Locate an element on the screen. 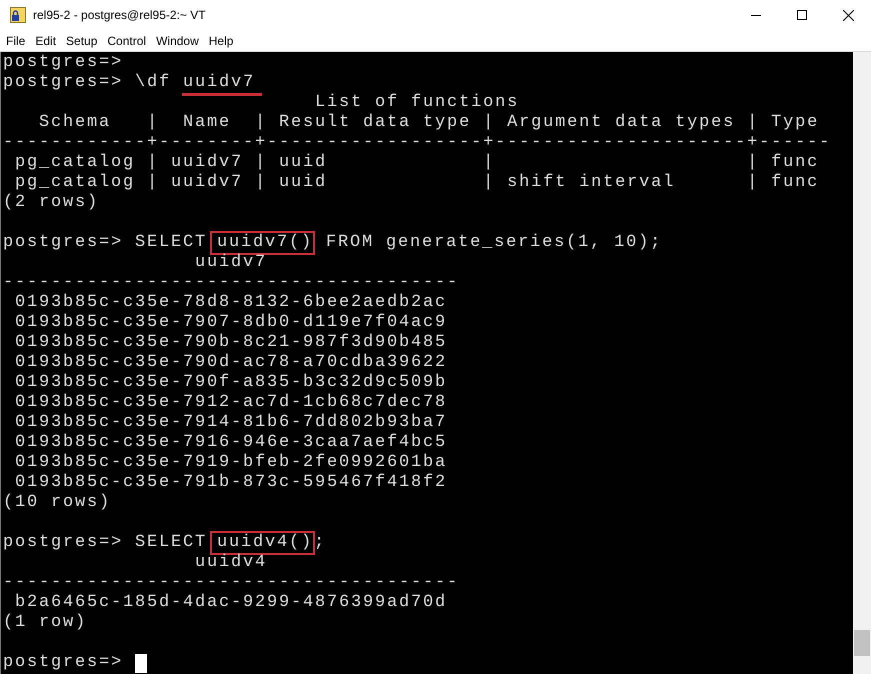 This screenshot has height=674, width=871. terminal-text: ; is located at coordinates (320, 543).